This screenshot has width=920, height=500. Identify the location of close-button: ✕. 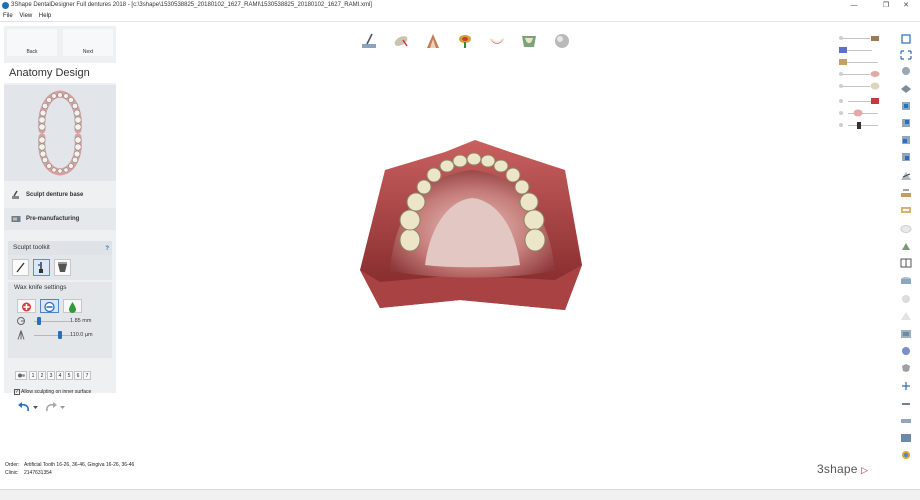
(906, 5).